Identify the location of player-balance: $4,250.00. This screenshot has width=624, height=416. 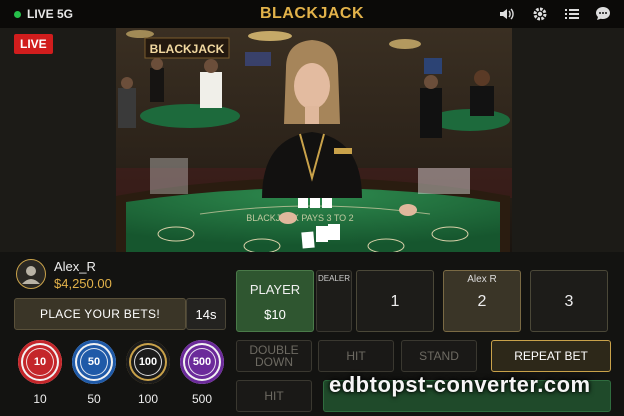
(83, 283).